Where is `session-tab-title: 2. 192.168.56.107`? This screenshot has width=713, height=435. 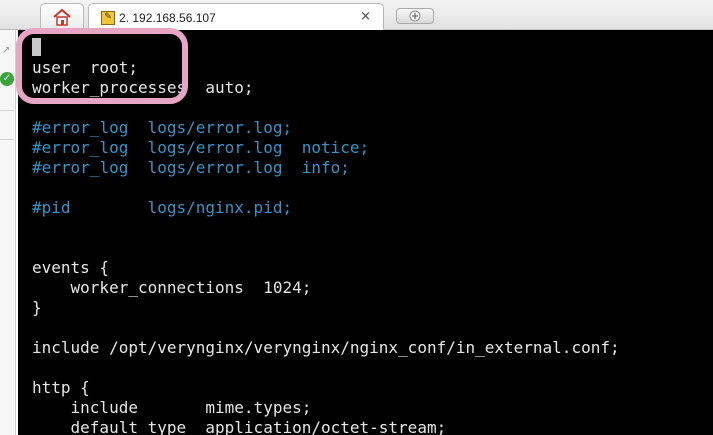 session-tab-title: 2. 192.168.56.107 is located at coordinates (167, 17).